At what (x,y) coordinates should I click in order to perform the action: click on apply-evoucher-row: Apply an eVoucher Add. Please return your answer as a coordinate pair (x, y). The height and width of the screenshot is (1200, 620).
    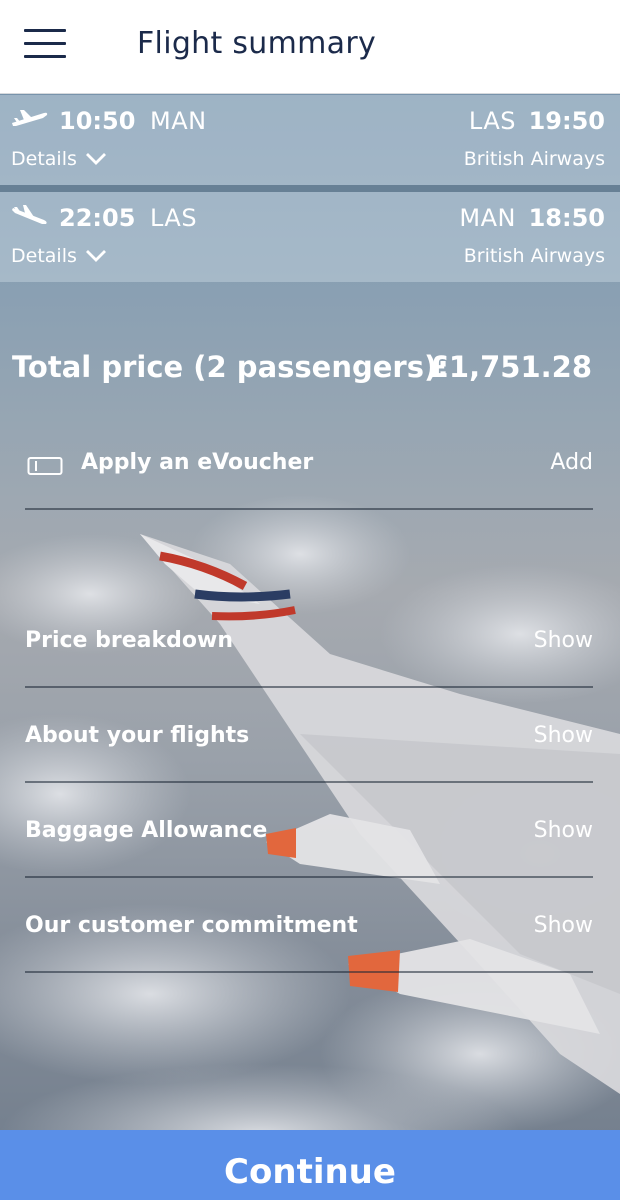
    Looking at the image, I should click on (309, 480).